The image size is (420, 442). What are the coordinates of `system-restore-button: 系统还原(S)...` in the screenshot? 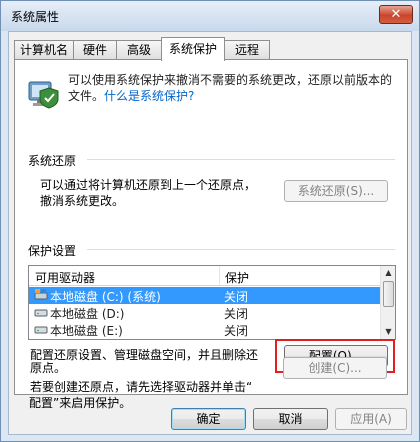 It's located at (336, 191).